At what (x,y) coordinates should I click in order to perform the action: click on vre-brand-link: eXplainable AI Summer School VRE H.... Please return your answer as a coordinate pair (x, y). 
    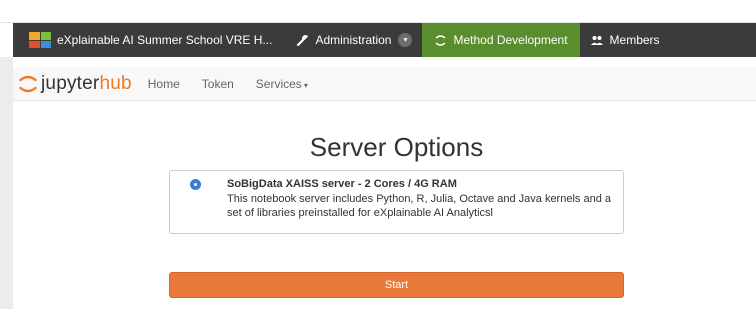
    Looking at the image, I should click on (149, 40).